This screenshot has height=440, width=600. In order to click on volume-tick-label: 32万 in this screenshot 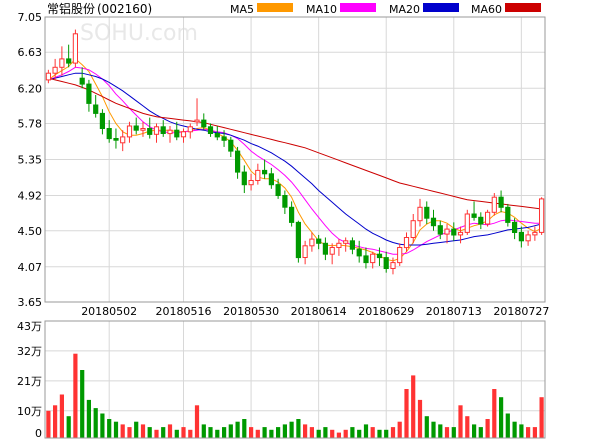, I will do `click(29, 351)`.